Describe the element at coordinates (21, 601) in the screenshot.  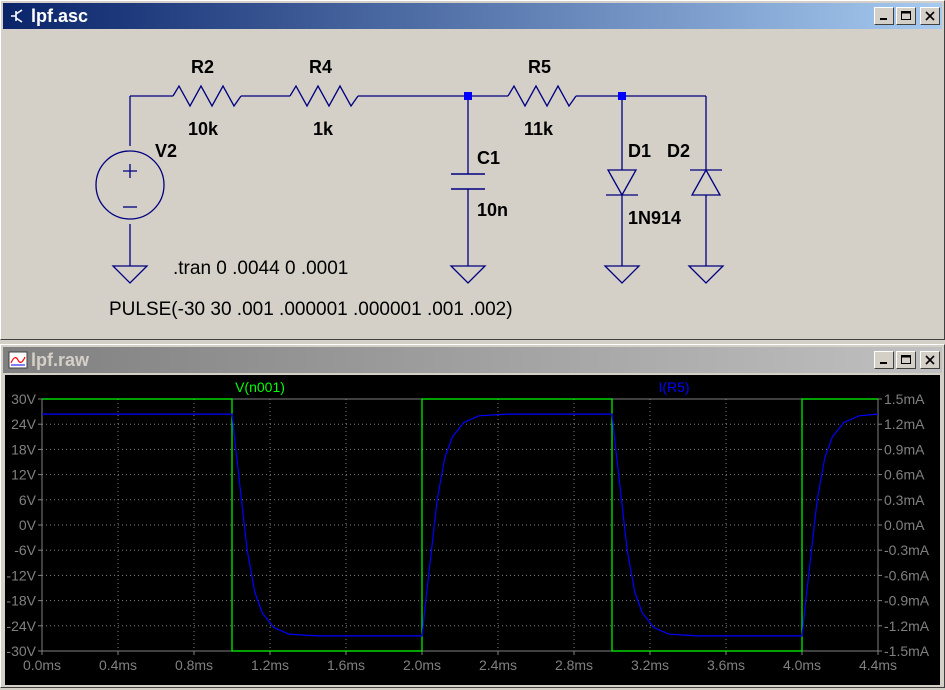
I see `y-left-tick-label: -18V` at that location.